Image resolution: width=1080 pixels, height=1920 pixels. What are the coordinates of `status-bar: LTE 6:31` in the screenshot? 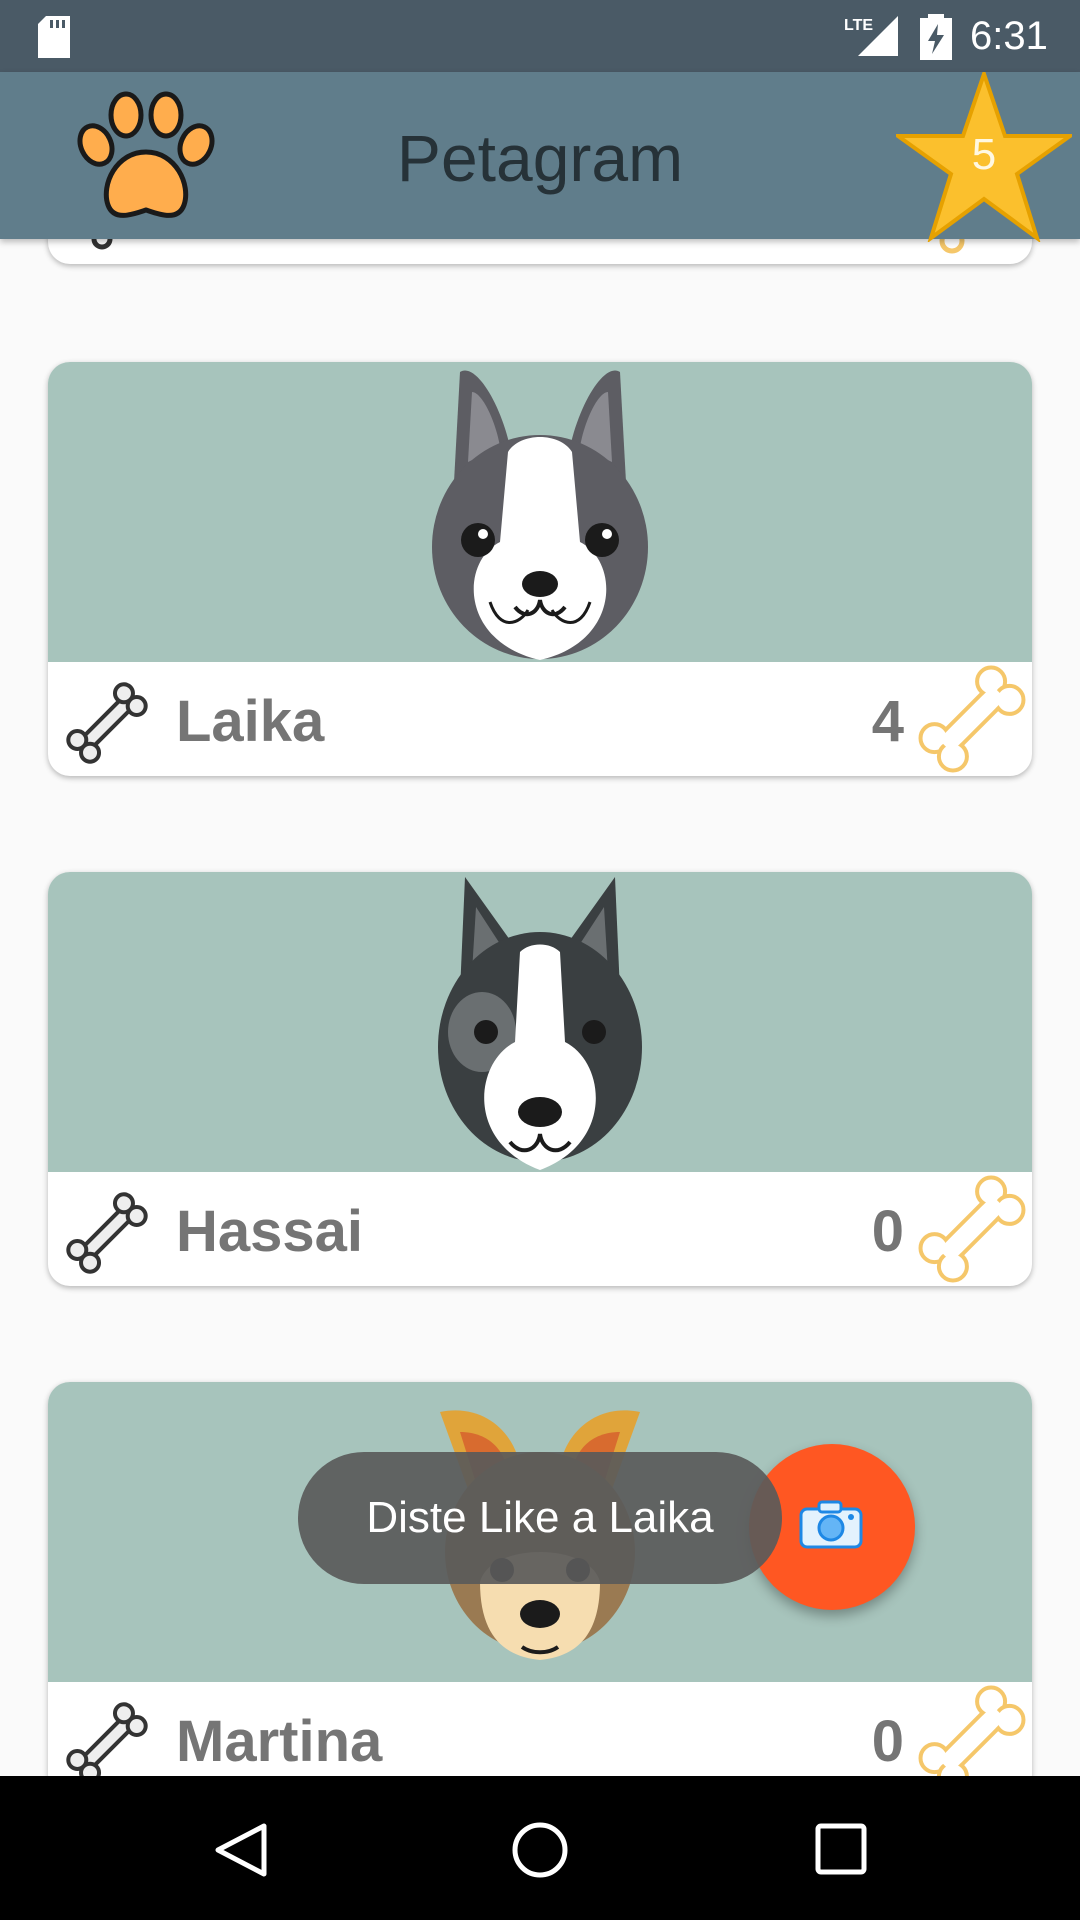 It's located at (540, 36).